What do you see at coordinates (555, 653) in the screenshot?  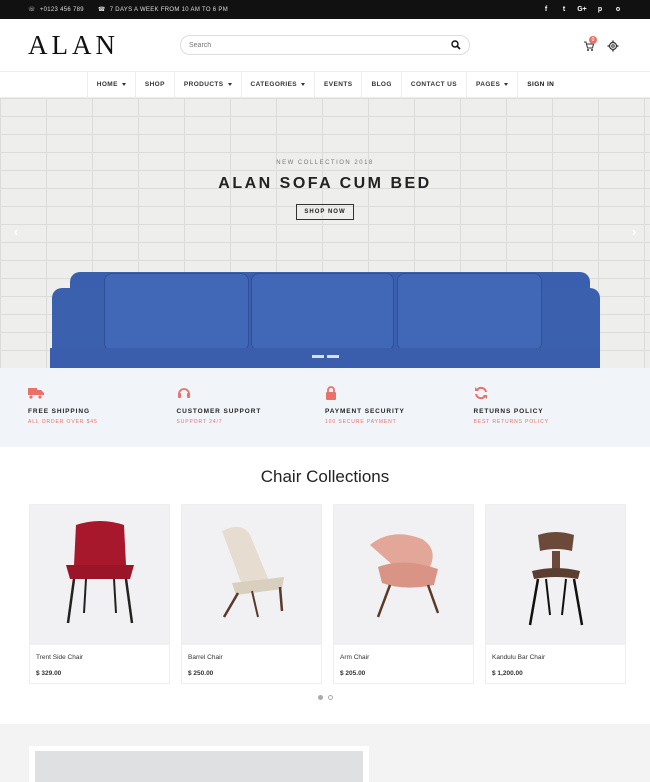 I see `product-name: Kandulu Bar Chair` at bounding box center [555, 653].